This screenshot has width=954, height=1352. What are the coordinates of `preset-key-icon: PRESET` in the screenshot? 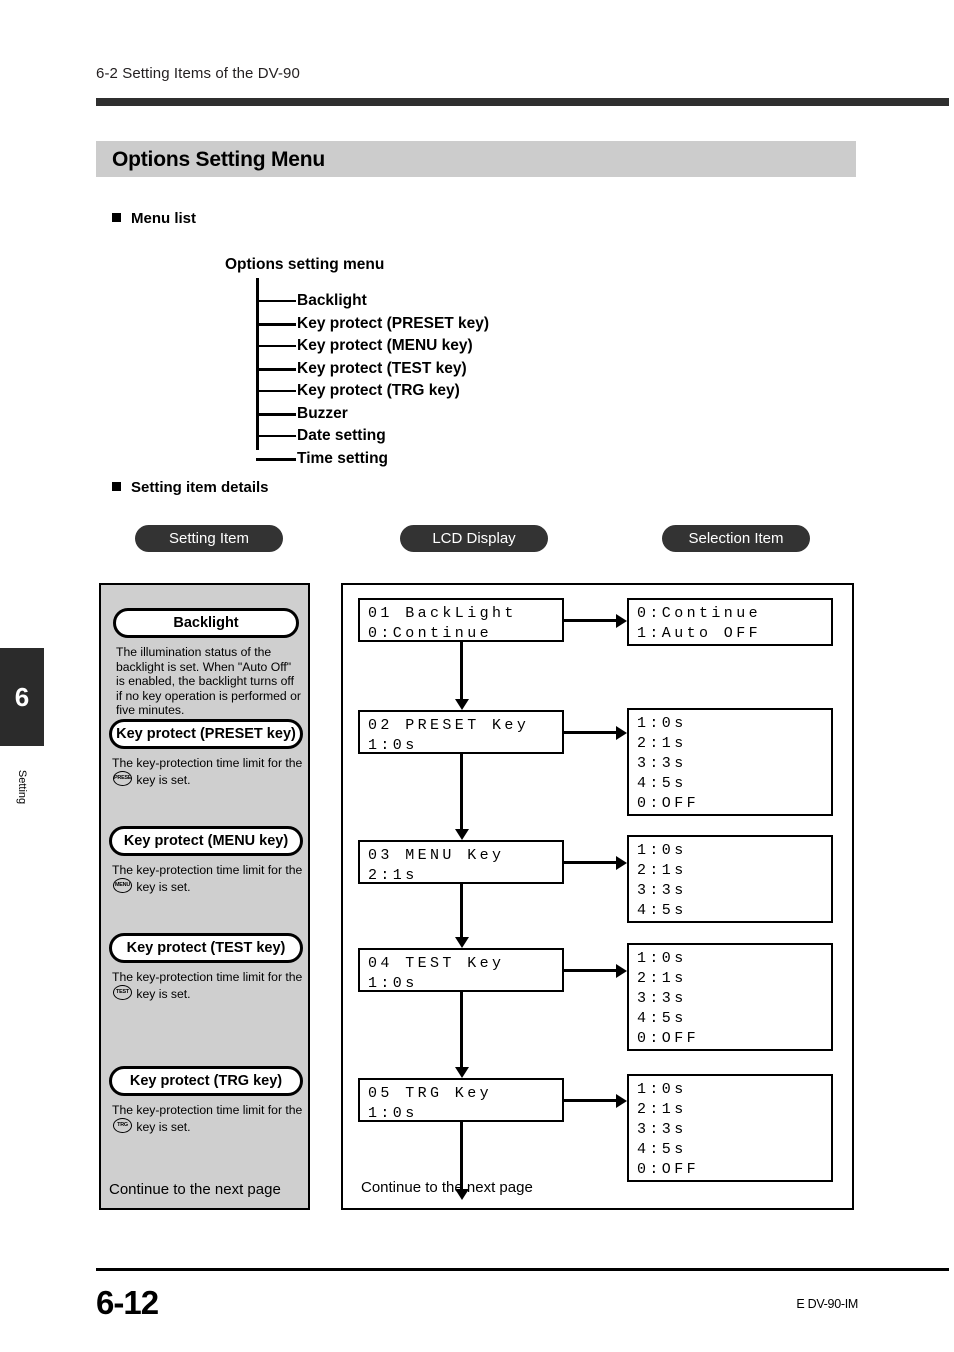 It's located at (122, 778).